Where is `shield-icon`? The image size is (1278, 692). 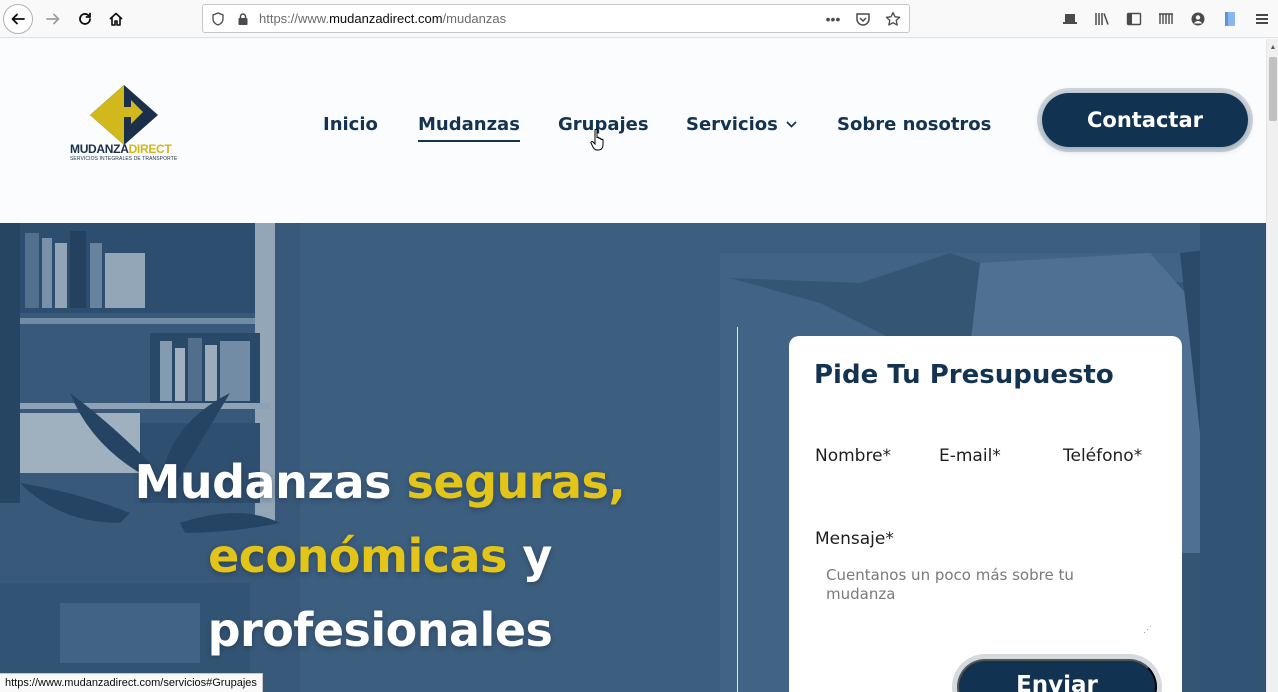
shield-icon is located at coordinates (218, 19).